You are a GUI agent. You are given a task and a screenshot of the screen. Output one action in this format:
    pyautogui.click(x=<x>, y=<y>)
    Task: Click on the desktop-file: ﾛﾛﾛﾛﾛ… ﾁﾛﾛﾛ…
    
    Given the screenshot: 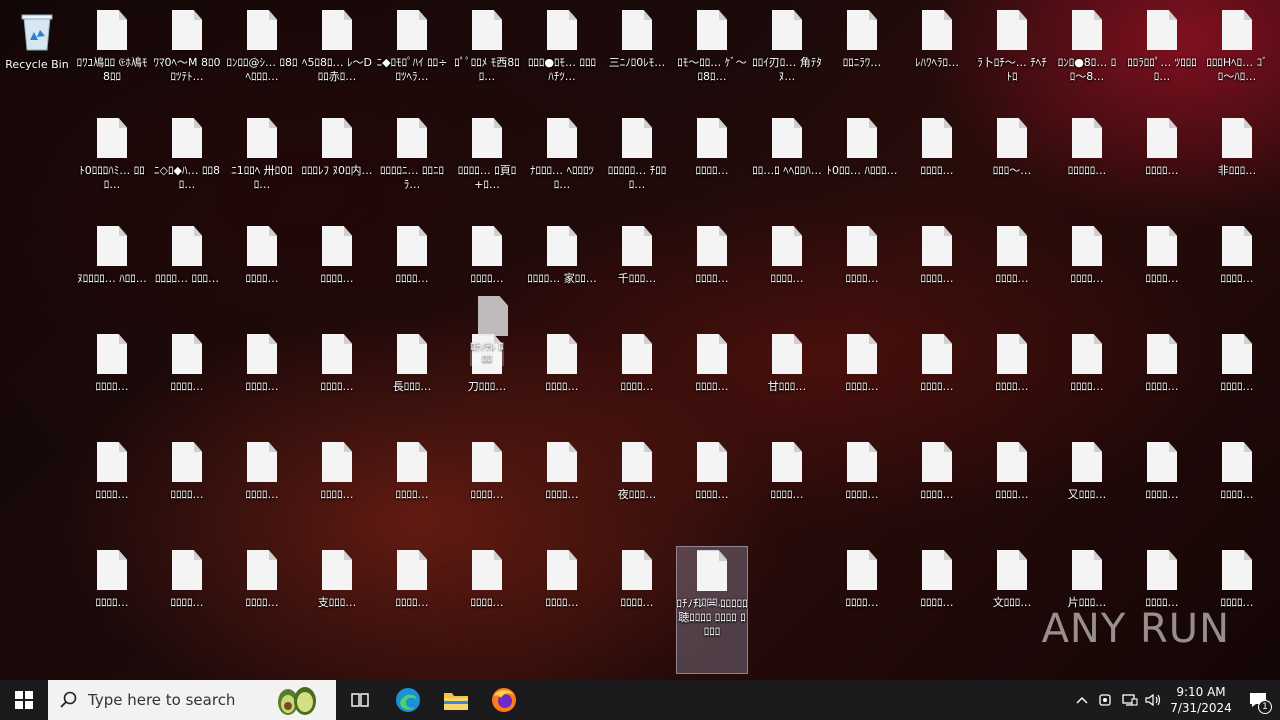 What is the action you would take?
    pyautogui.click(x=637, y=162)
    